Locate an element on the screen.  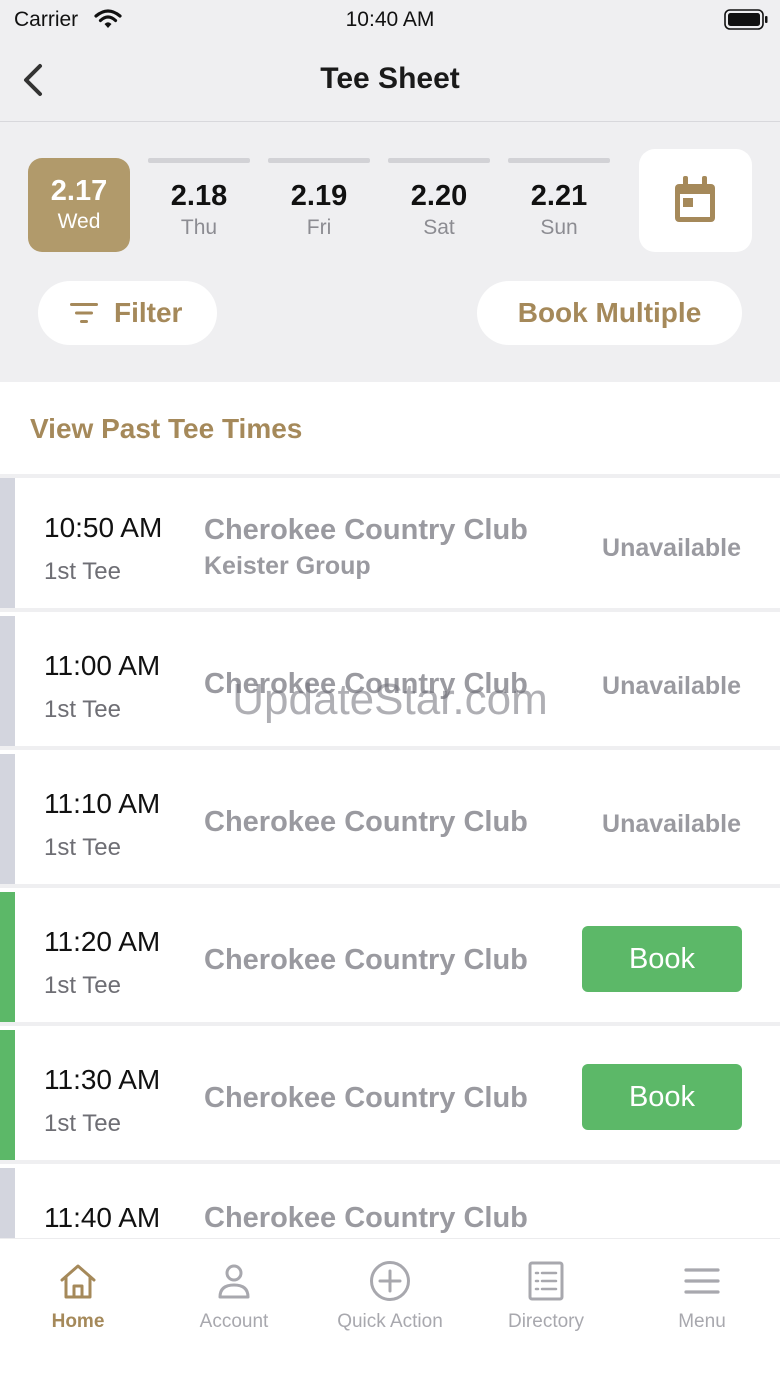
book-multiple-button: Book Multiple is located at coordinates (609, 313).